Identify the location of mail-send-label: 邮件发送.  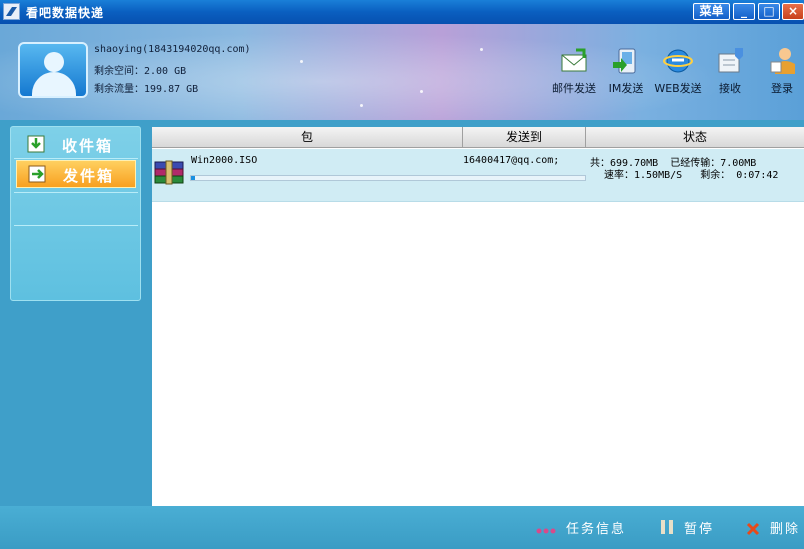
(574, 88).